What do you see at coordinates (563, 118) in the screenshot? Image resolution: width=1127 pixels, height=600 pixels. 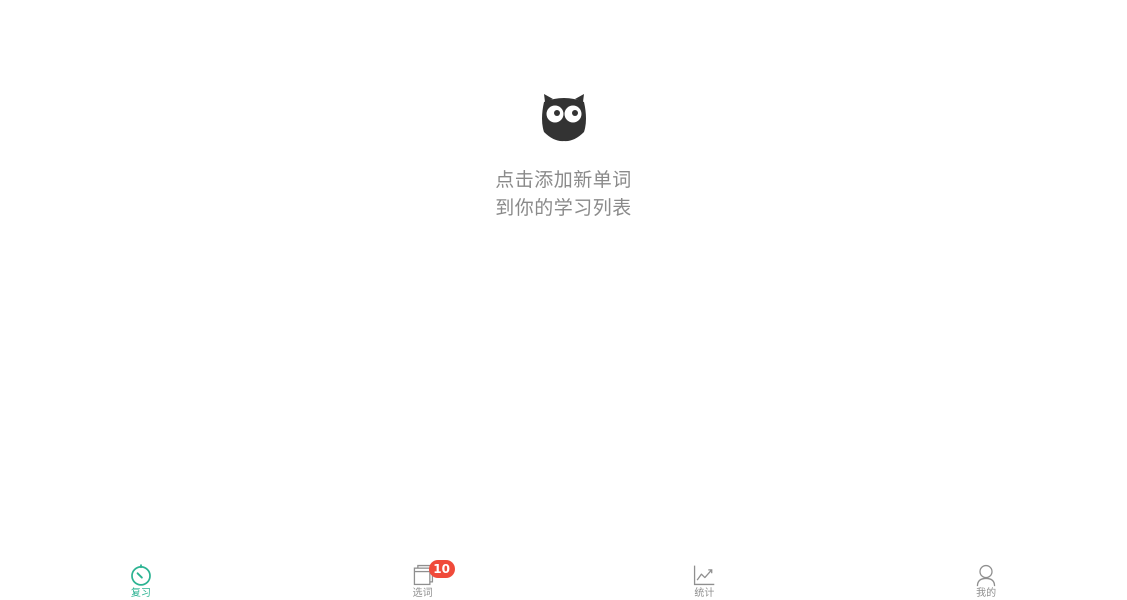 I see `owl-mascot-icon` at bounding box center [563, 118].